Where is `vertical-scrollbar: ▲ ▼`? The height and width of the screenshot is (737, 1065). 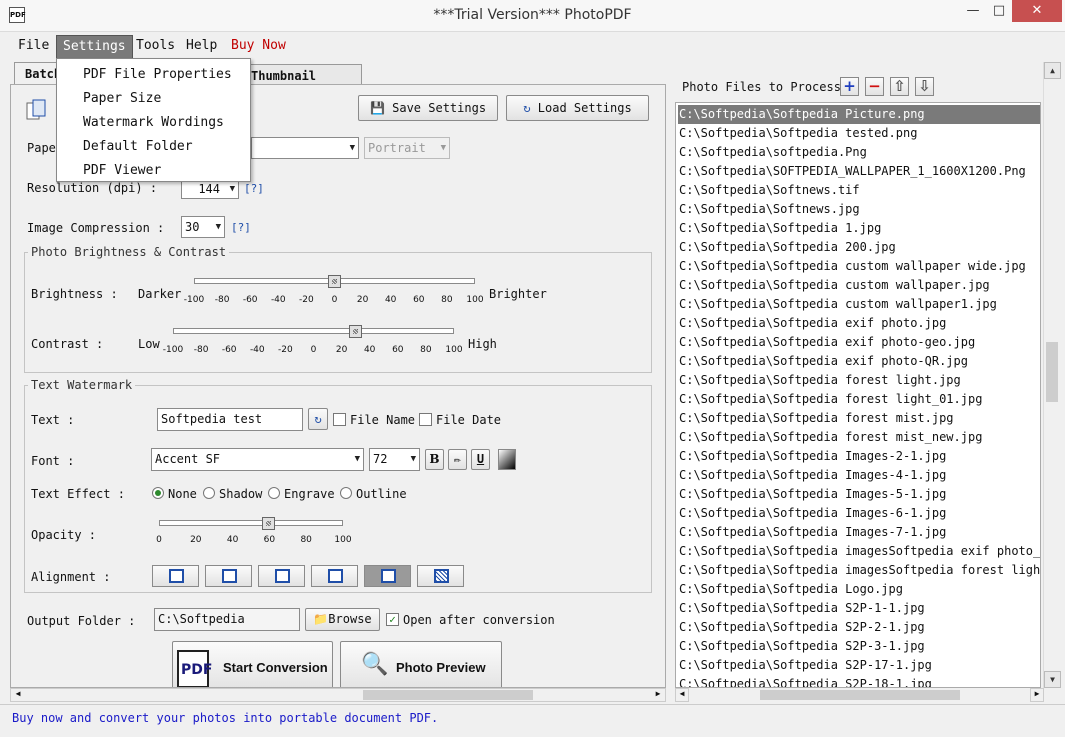 vertical-scrollbar: ▲ ▼ is located at coordinates (1052, 375).